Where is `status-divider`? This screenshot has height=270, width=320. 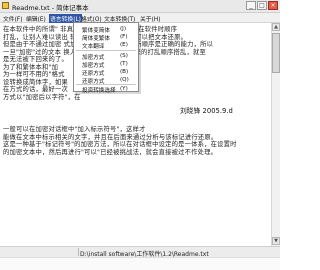 status-divider is located at coordinates (78, 252).